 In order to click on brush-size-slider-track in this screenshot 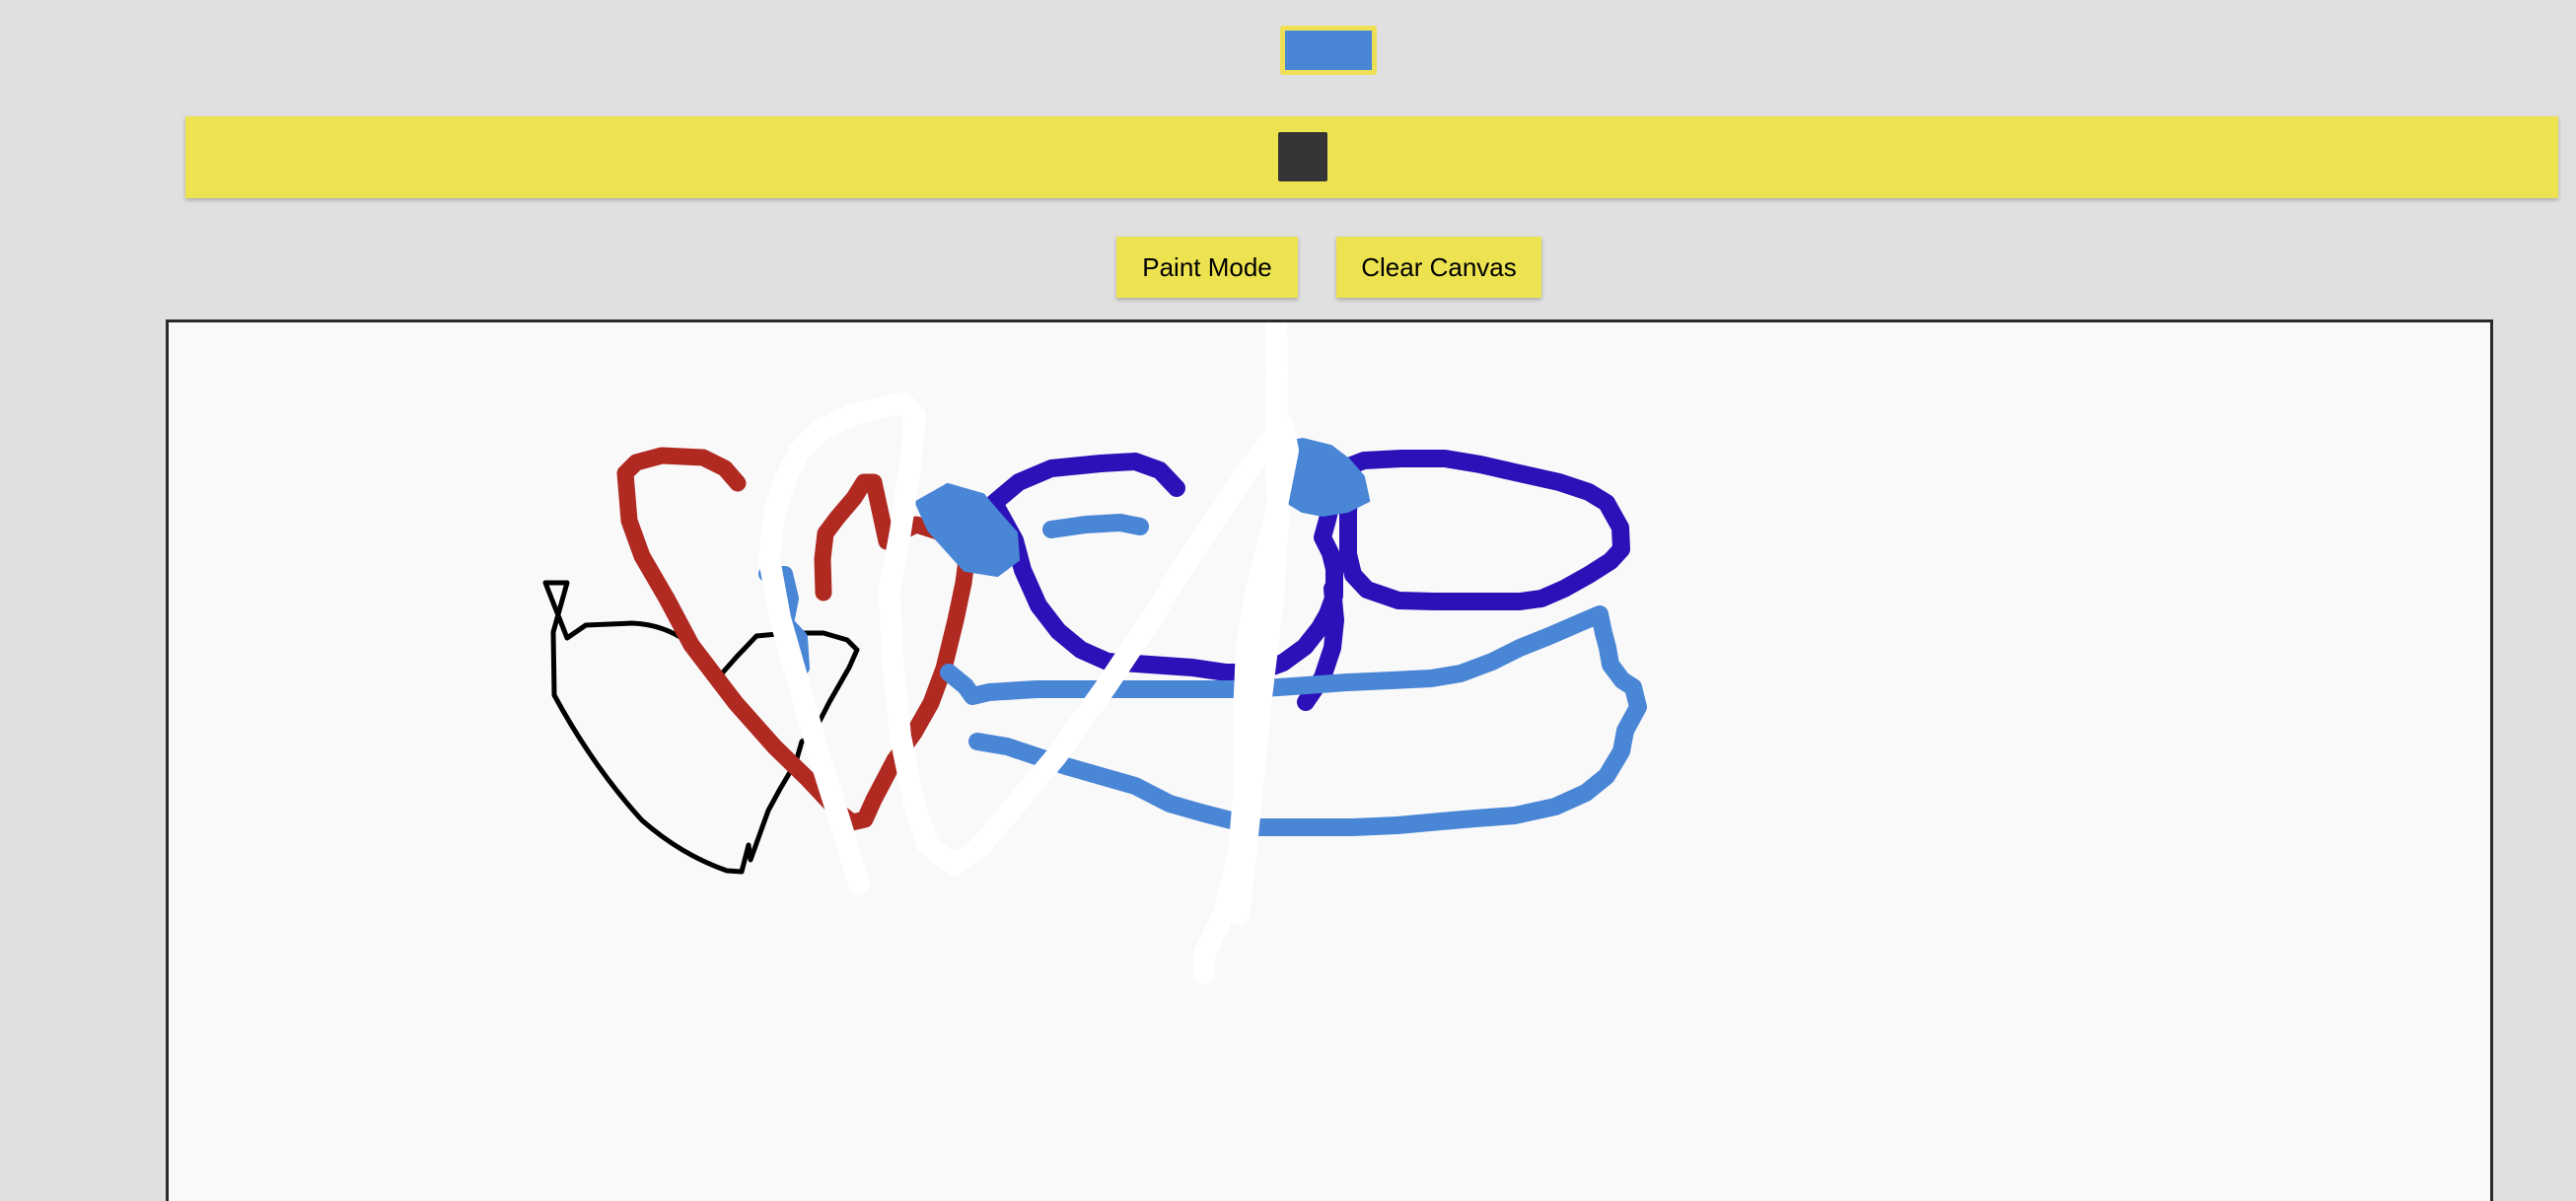, I will do `click(1371, 157)`.